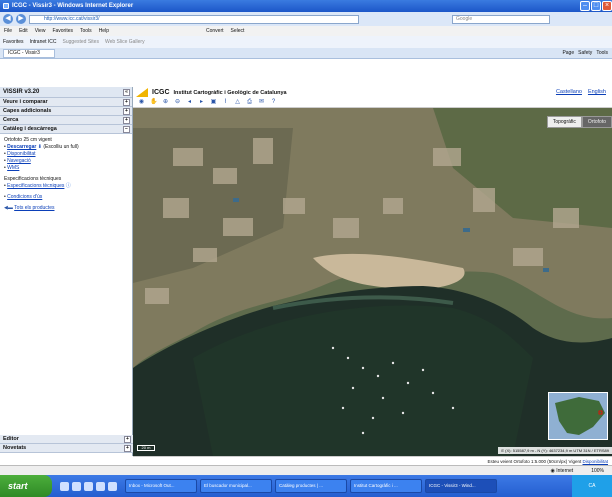  Describe the element at coordinates (26, 486) in the screenshot. I see `start-button: start` at that location.